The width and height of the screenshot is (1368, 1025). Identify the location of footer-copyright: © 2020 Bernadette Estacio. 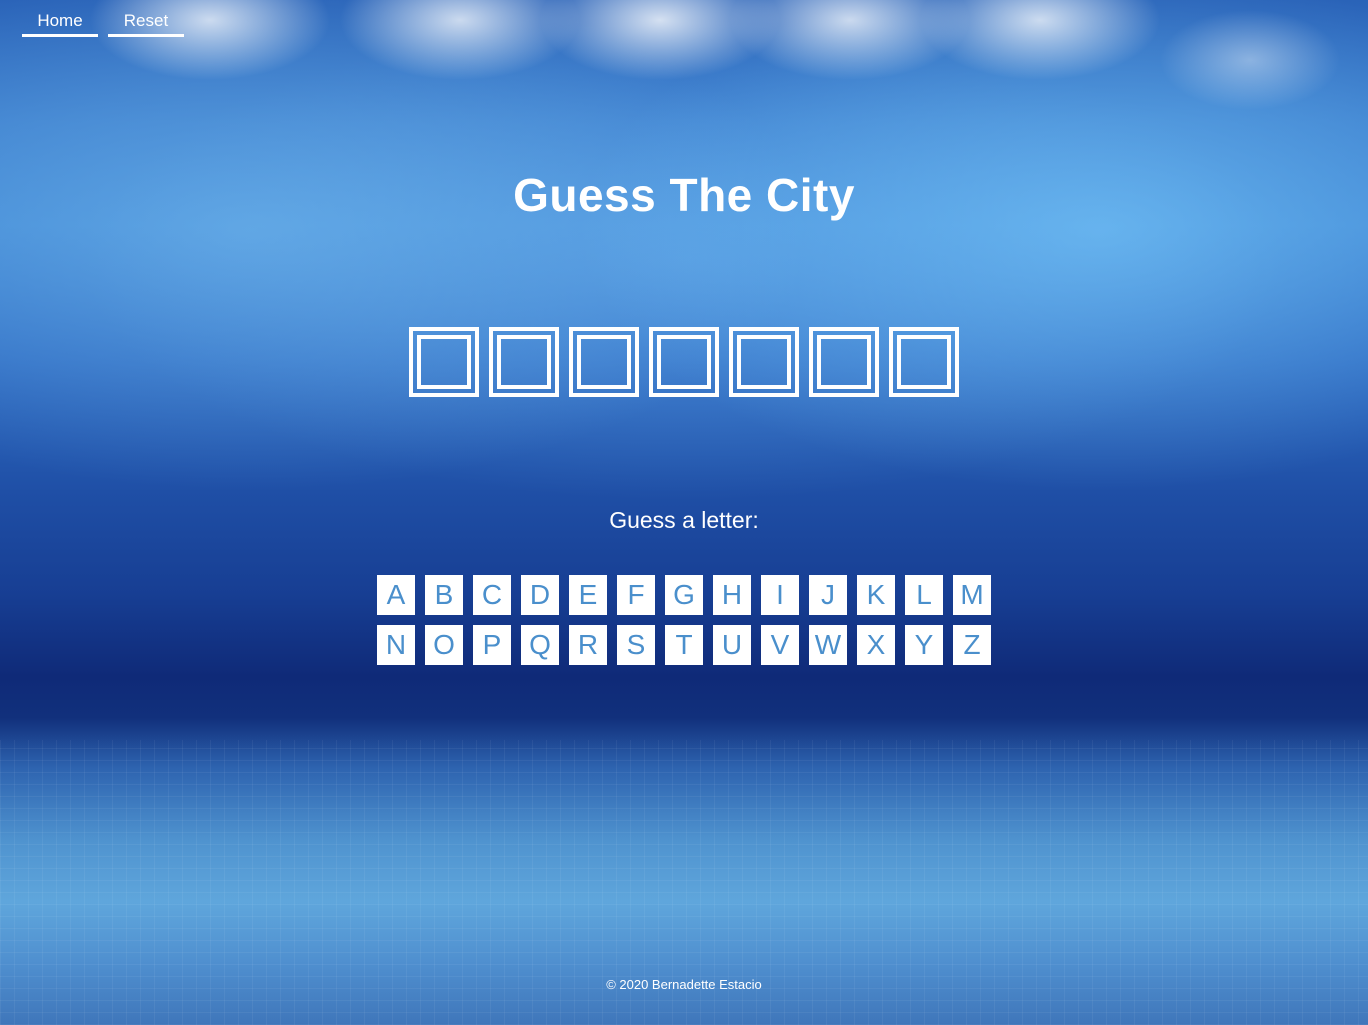
(684, 984).